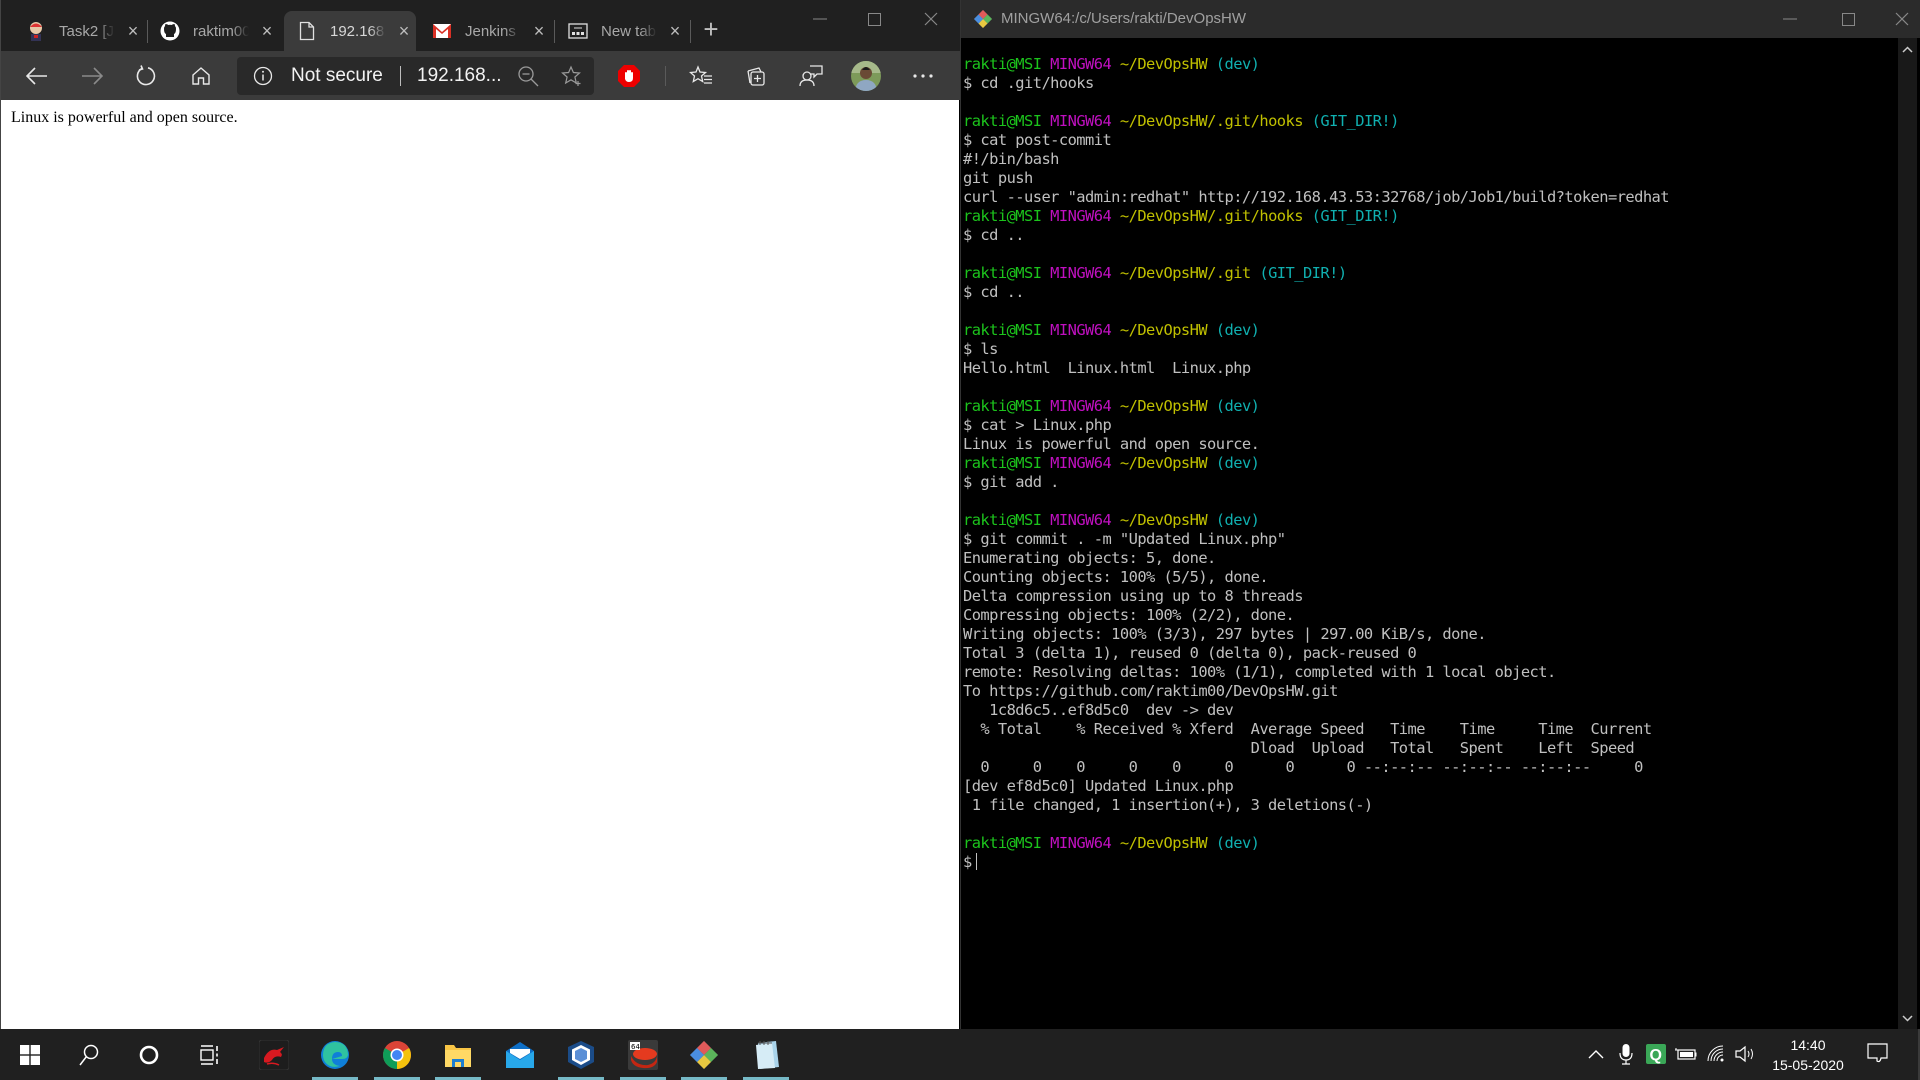 The width and height of the screenshot is (1920, 1080). Describe the element at coordinates (1808, 1055) in the screenshot. I see `system-clock: 14:40 15-05-2020` at that location.